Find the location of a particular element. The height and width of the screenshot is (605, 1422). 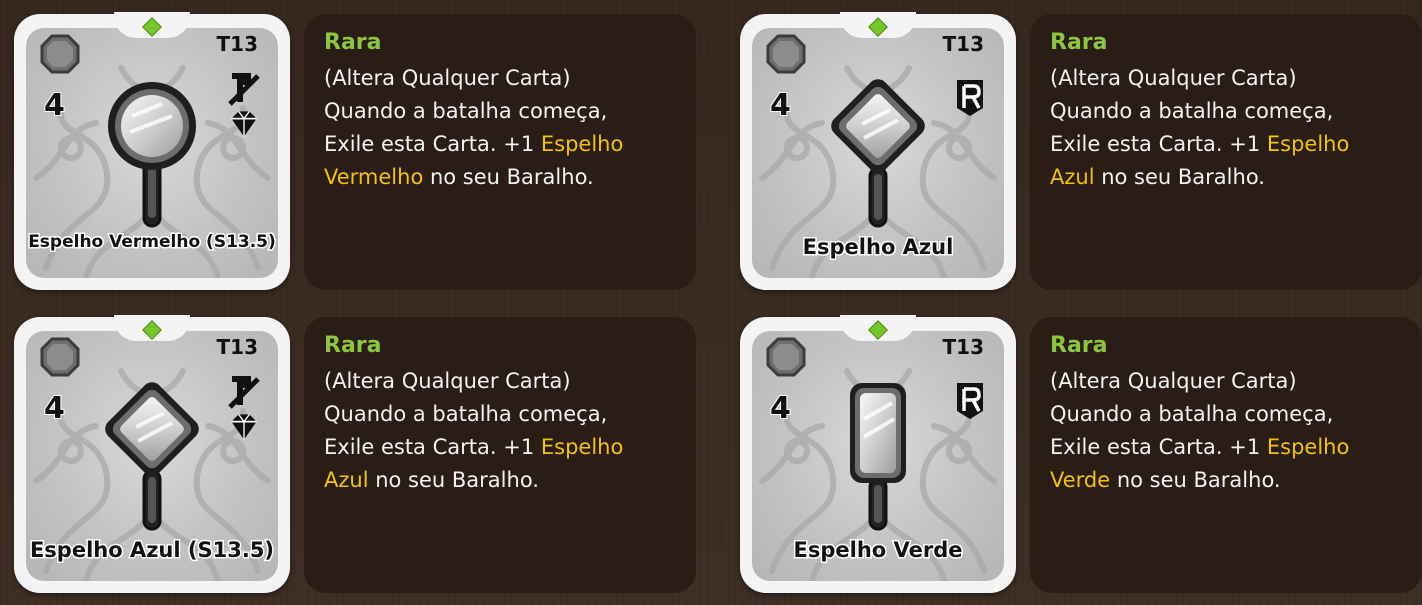

card: 4 T13 Espelho Verde is located at coordinates (878, 454).